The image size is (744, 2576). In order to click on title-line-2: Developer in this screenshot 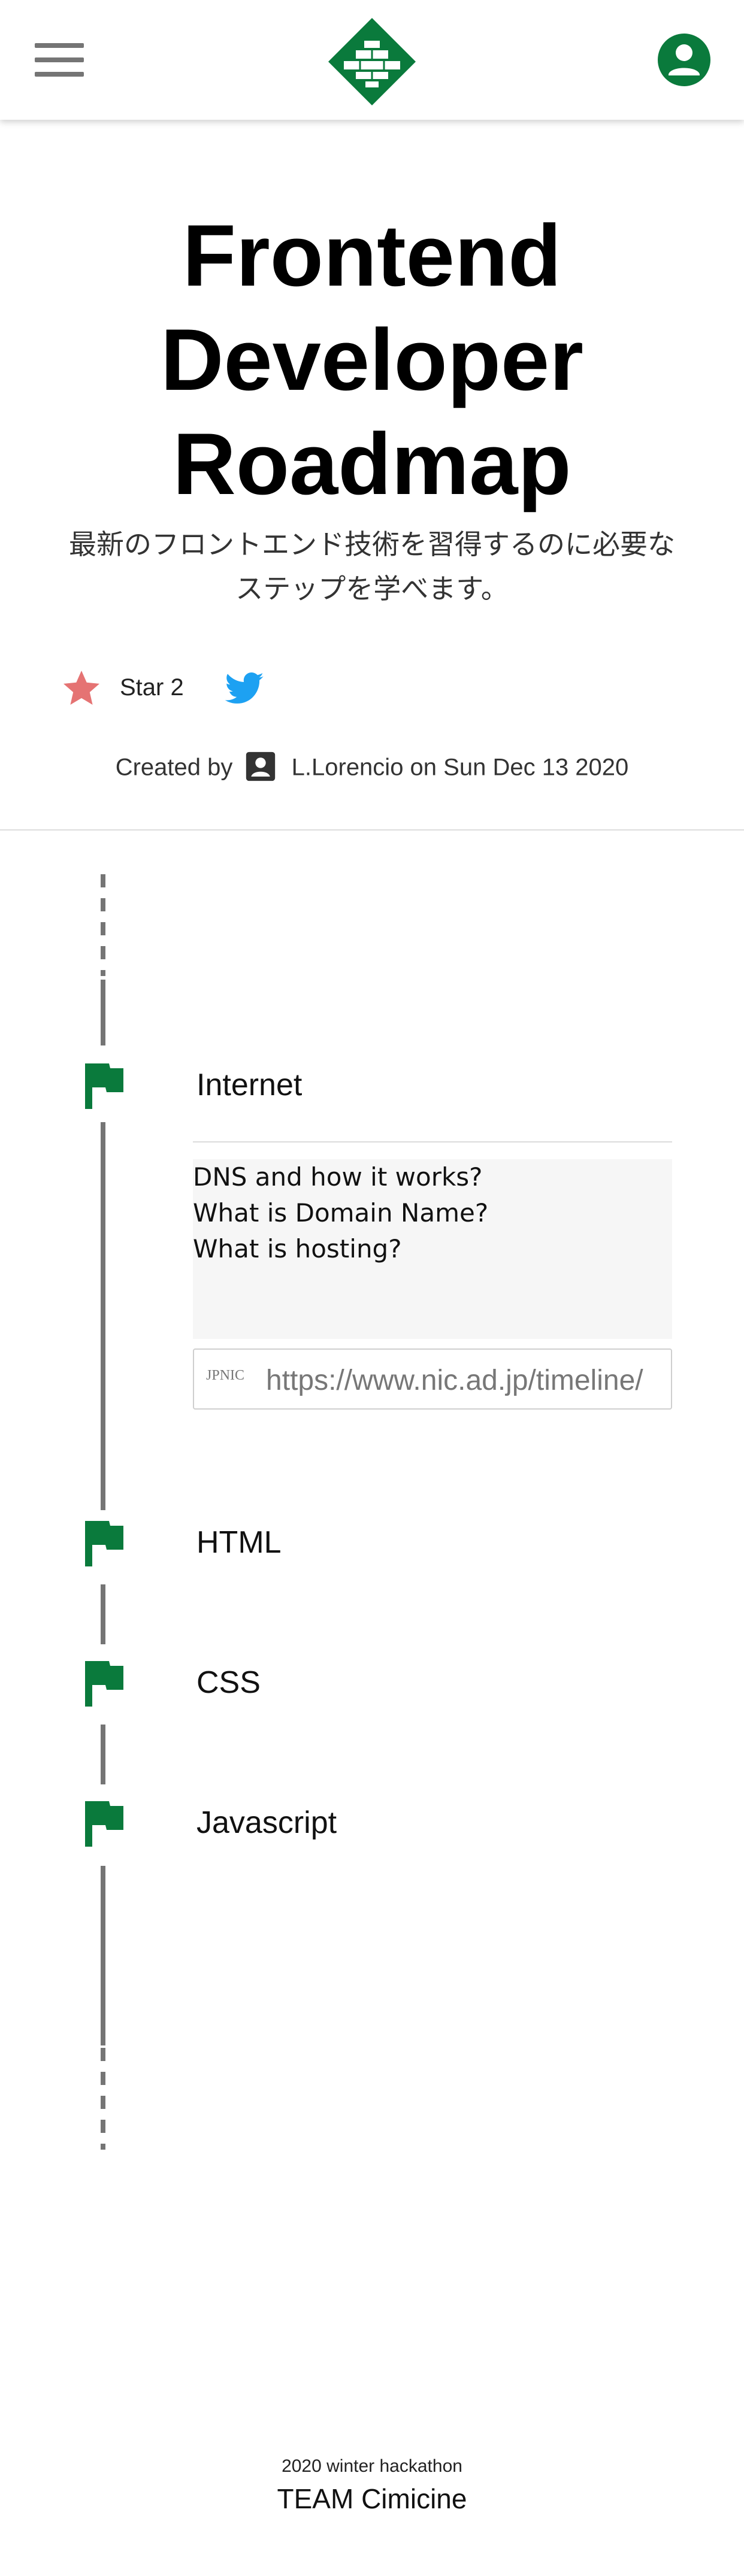, I will do `click(372, 359)`.